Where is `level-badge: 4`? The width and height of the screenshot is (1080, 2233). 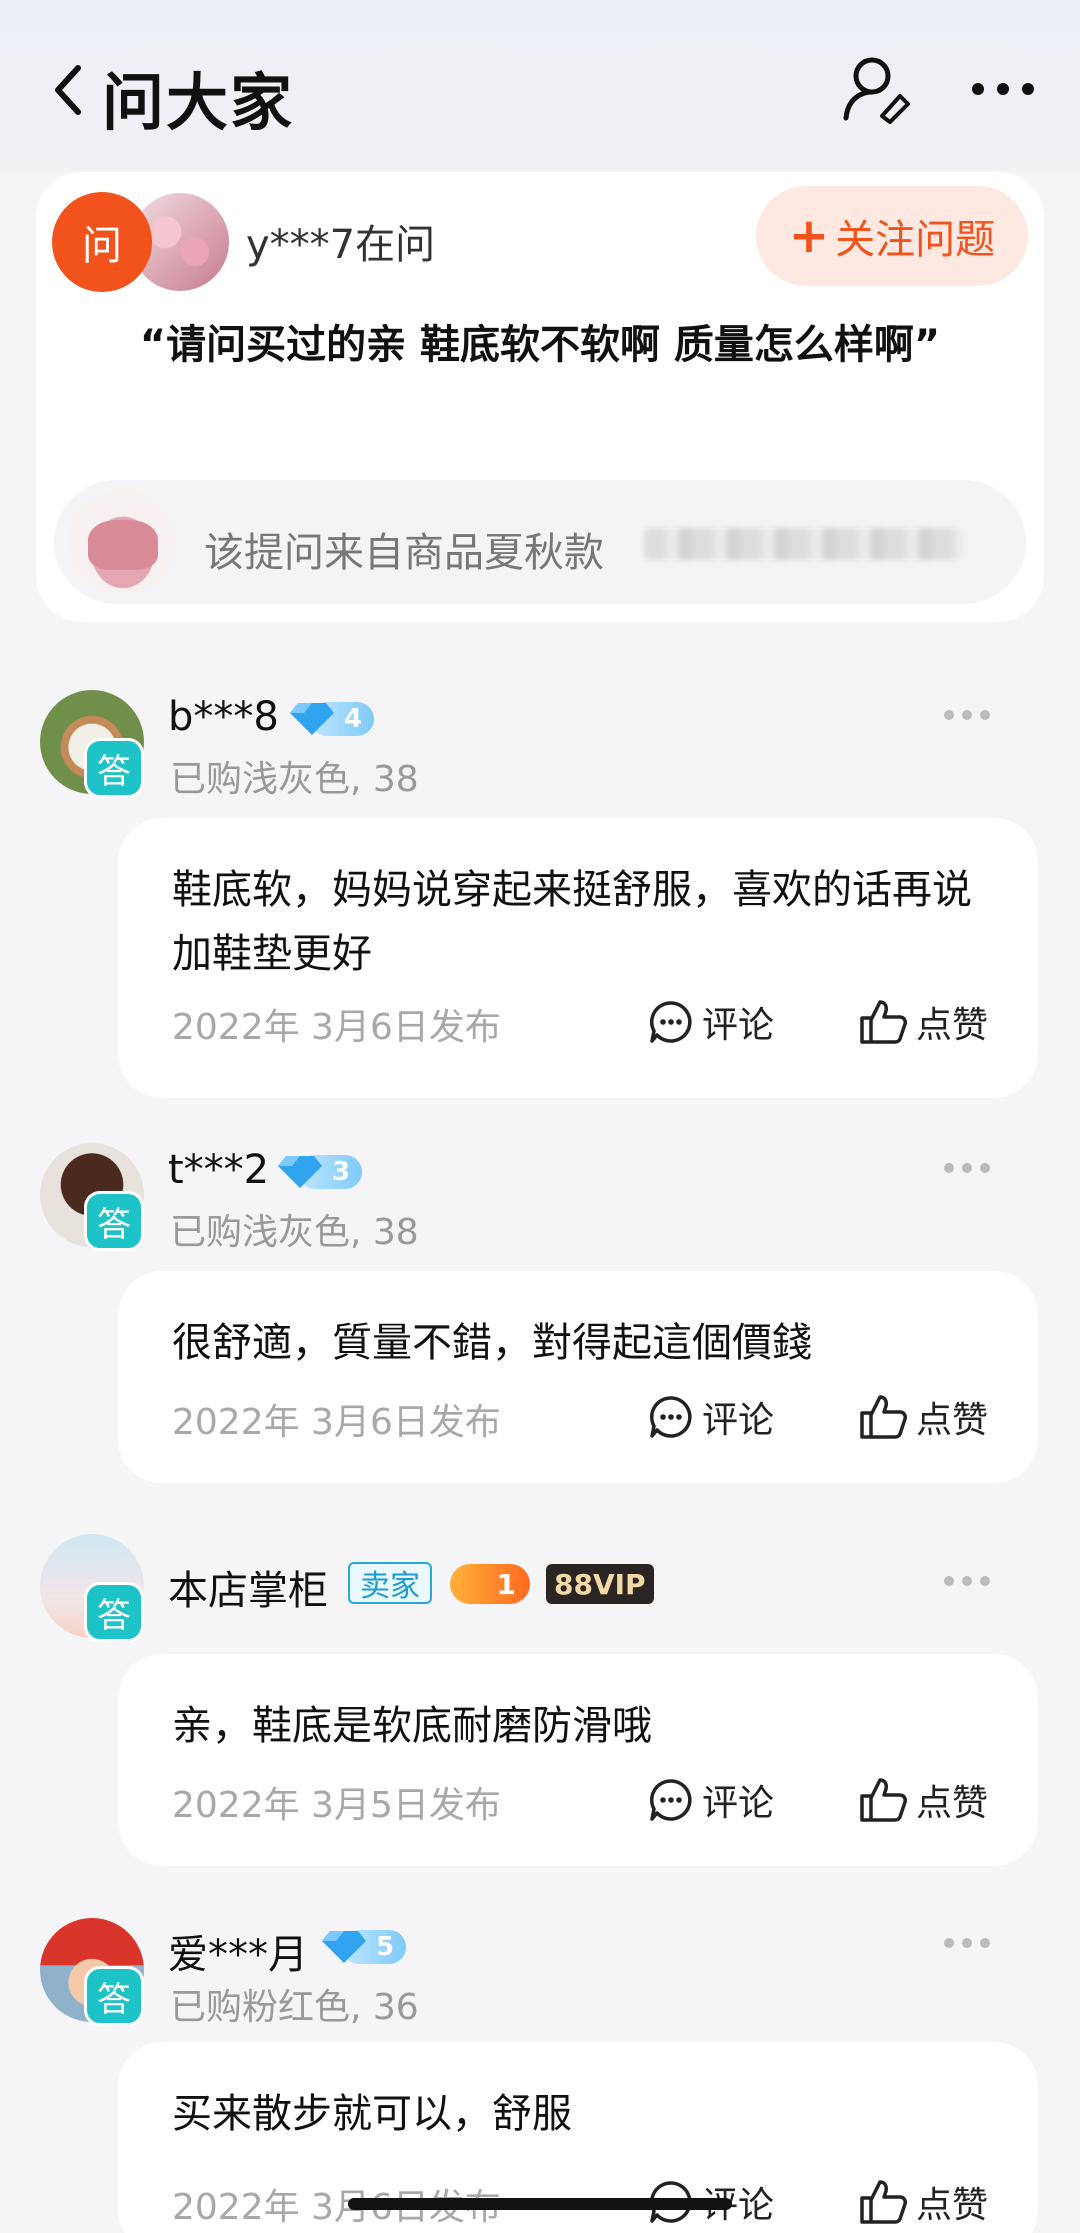
level-badge: 4 is located at coordinates (332, 719).